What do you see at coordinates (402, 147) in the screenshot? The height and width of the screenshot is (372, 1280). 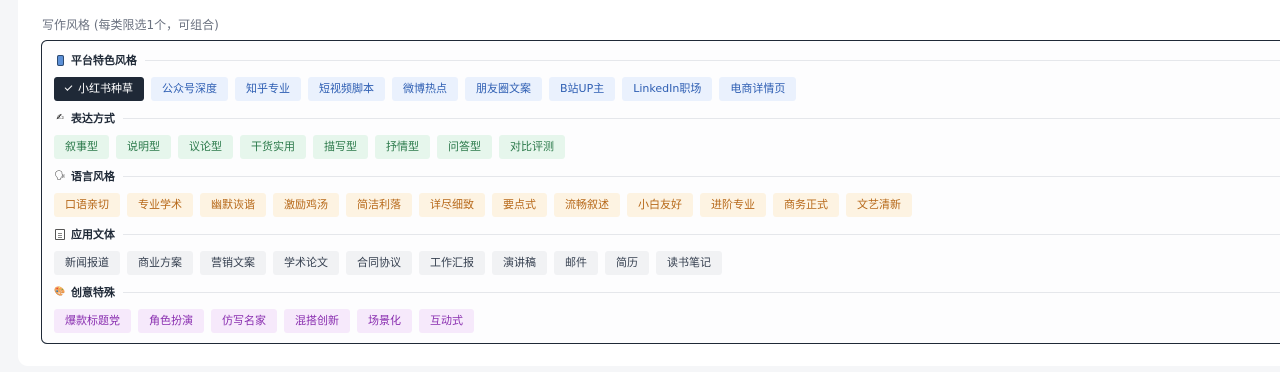 I see `chip-lyrical: 抒情型` at bounding box center [402, 147].